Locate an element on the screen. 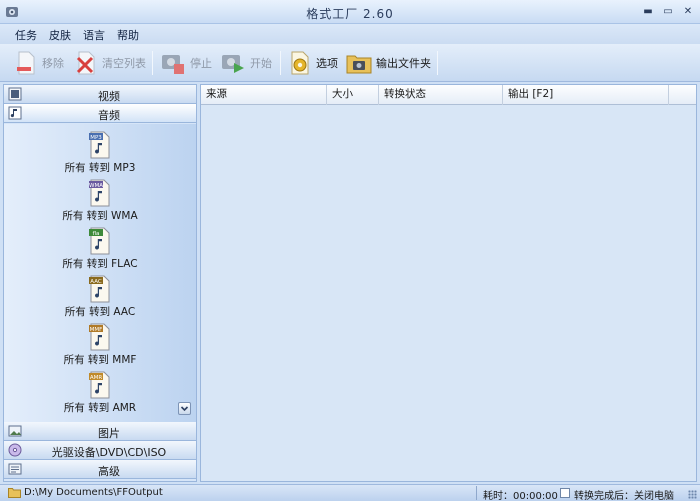 The height and width of the screenshot is (501, 700). format-badge: AAC is located at coordinates (96, 282).